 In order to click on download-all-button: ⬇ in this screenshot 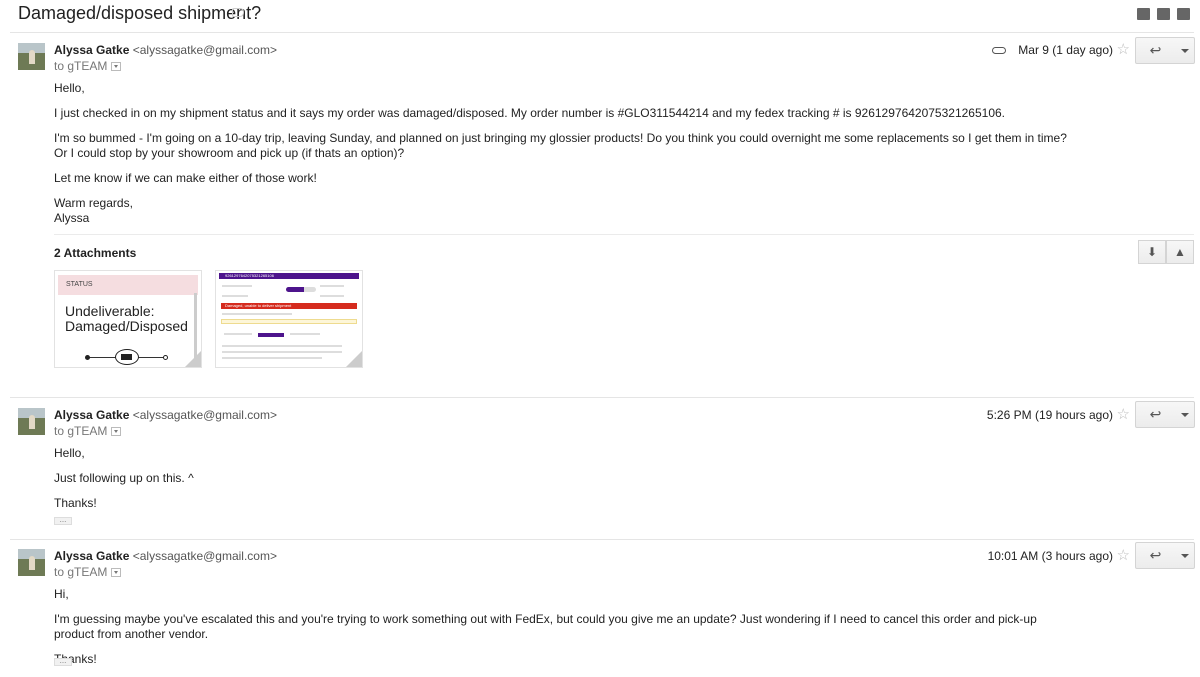, I will do `click(1152, 252)`.